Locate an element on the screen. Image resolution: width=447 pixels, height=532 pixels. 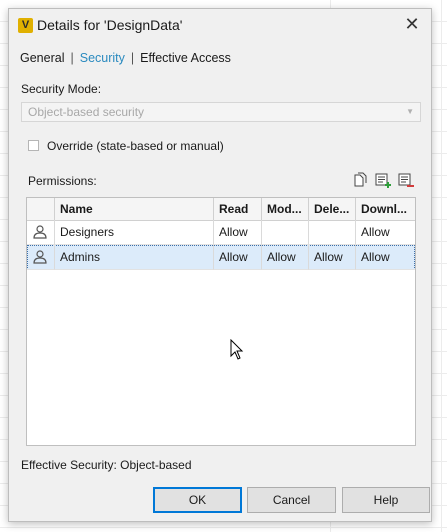
dialog-title: Details for 'DesignData' is located at coordinates (110, 25).